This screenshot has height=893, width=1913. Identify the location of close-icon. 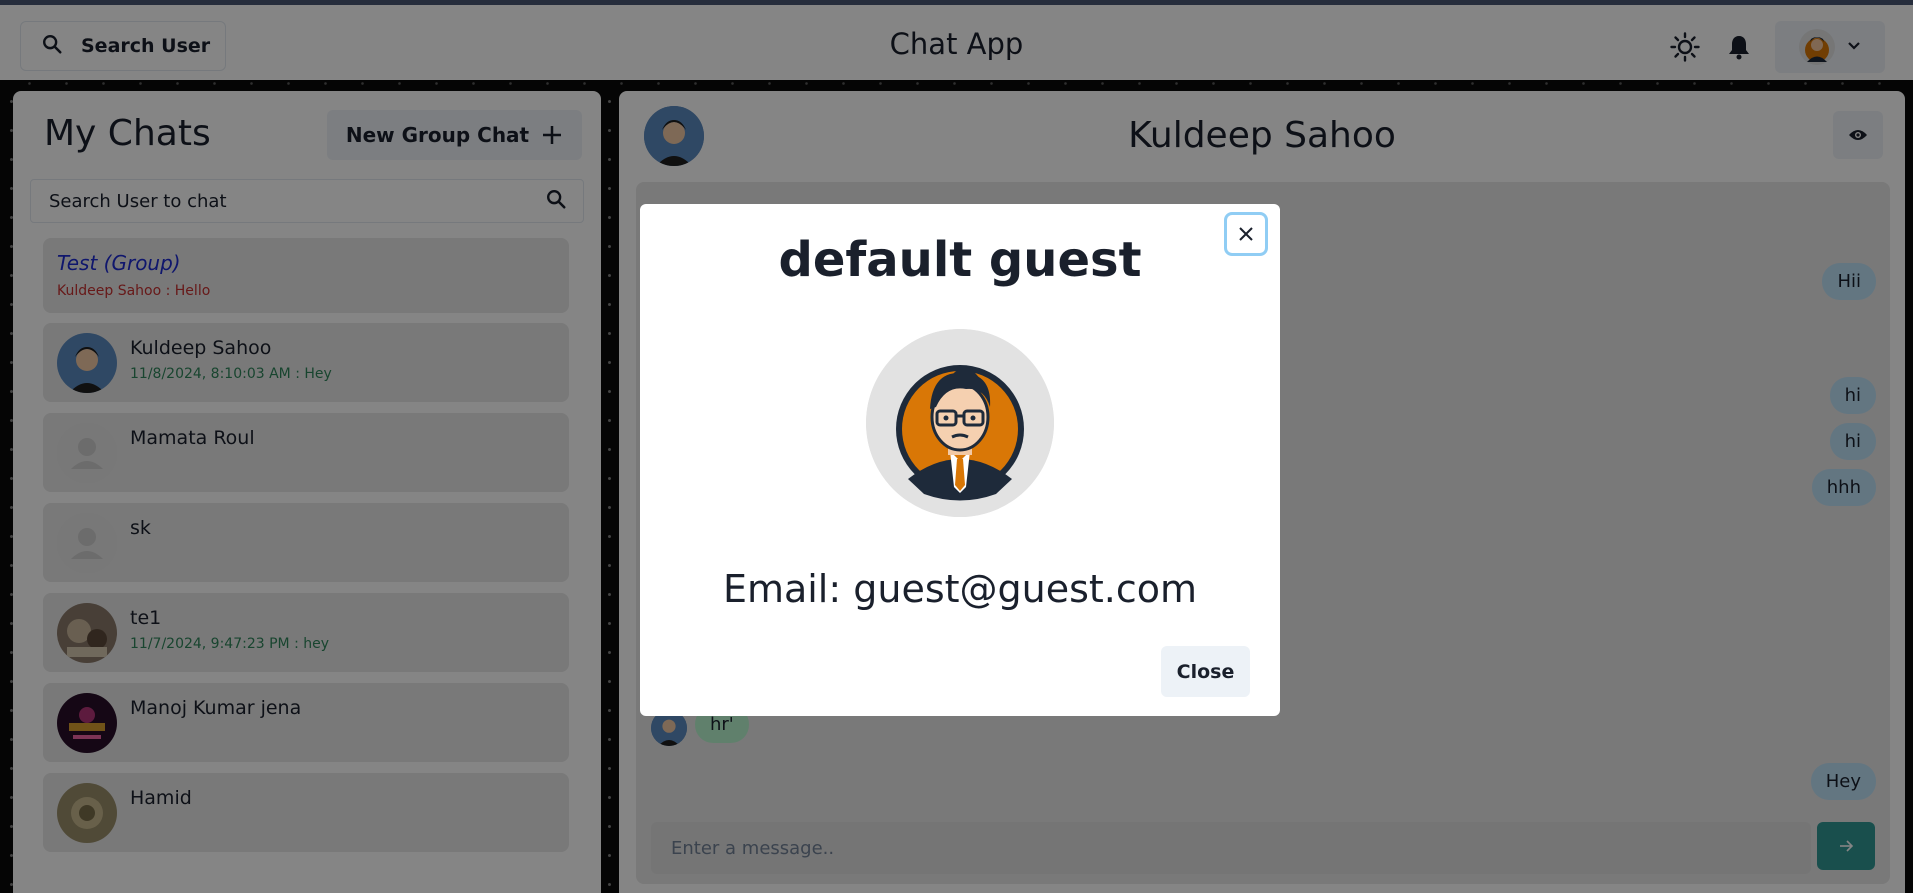
(1246, 234).